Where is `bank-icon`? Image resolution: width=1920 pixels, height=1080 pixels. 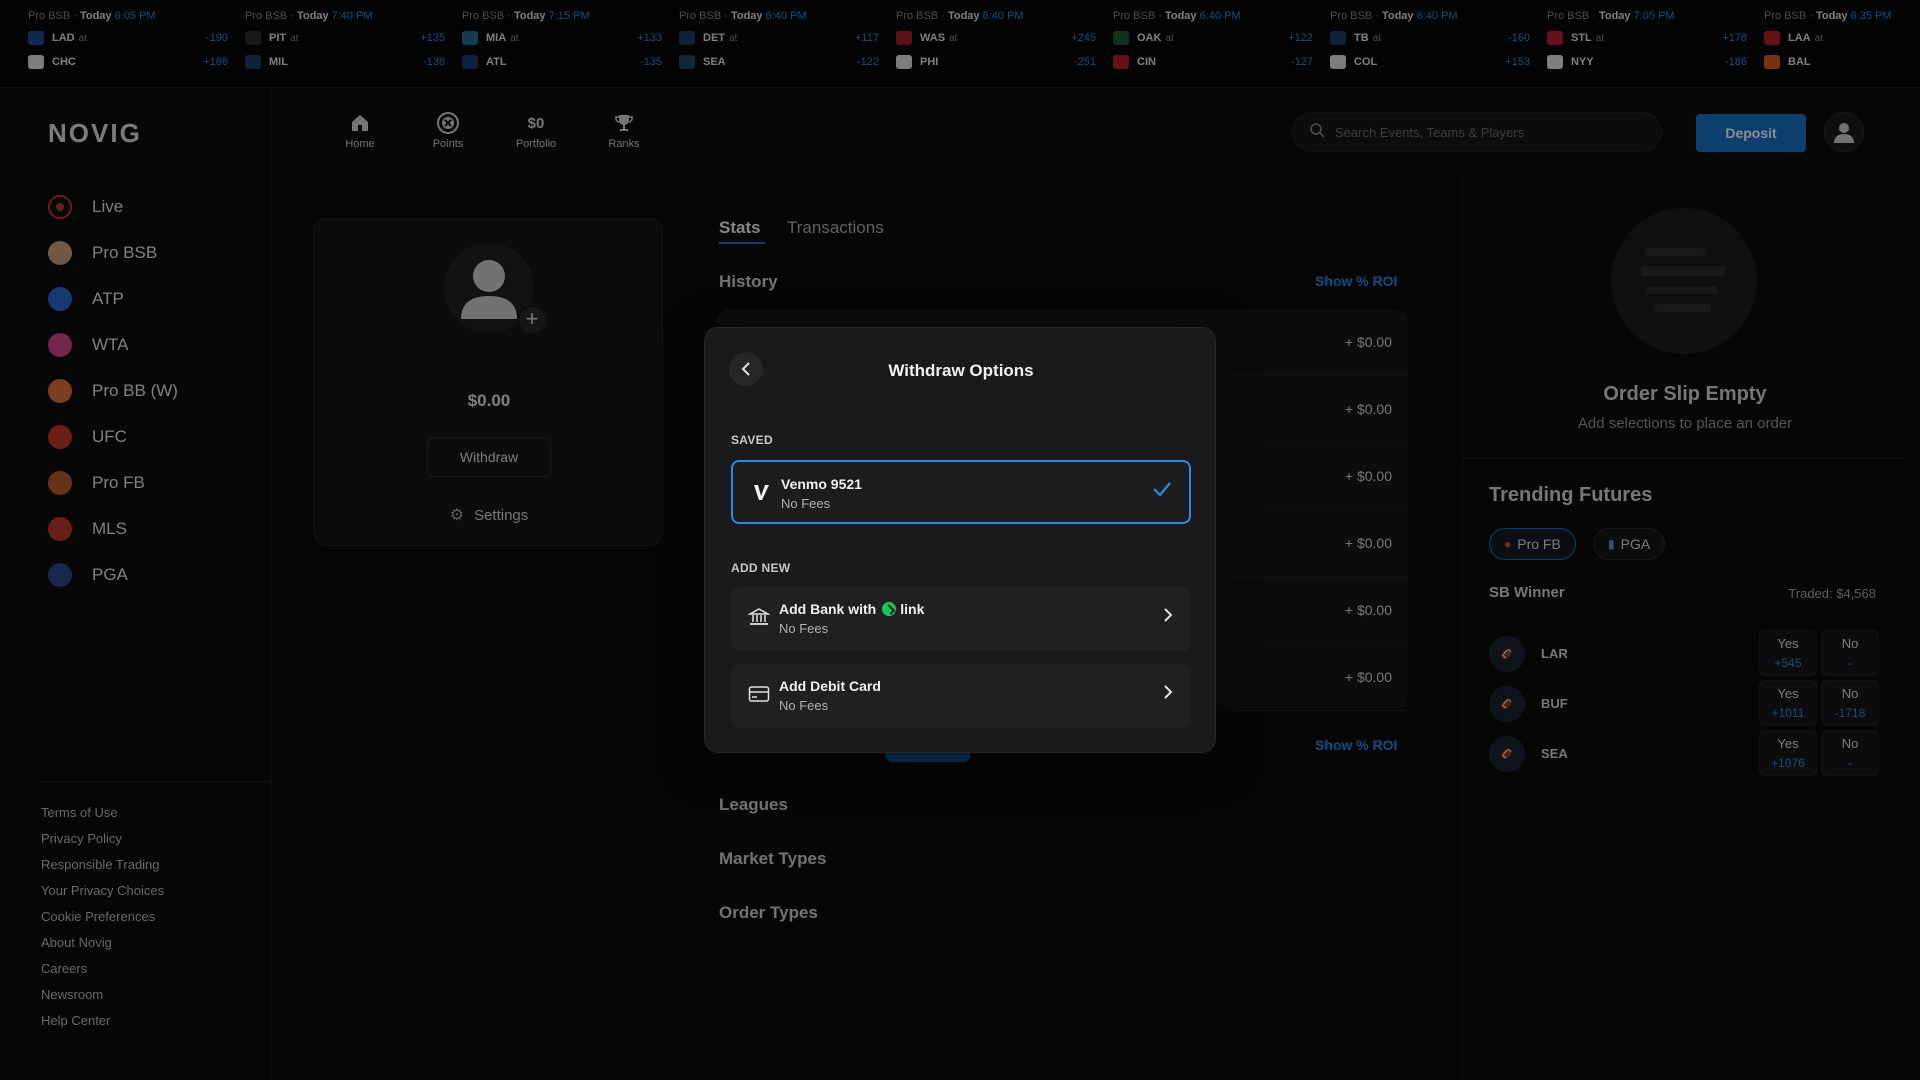 bank-icon is located at coordinates (759, 617).